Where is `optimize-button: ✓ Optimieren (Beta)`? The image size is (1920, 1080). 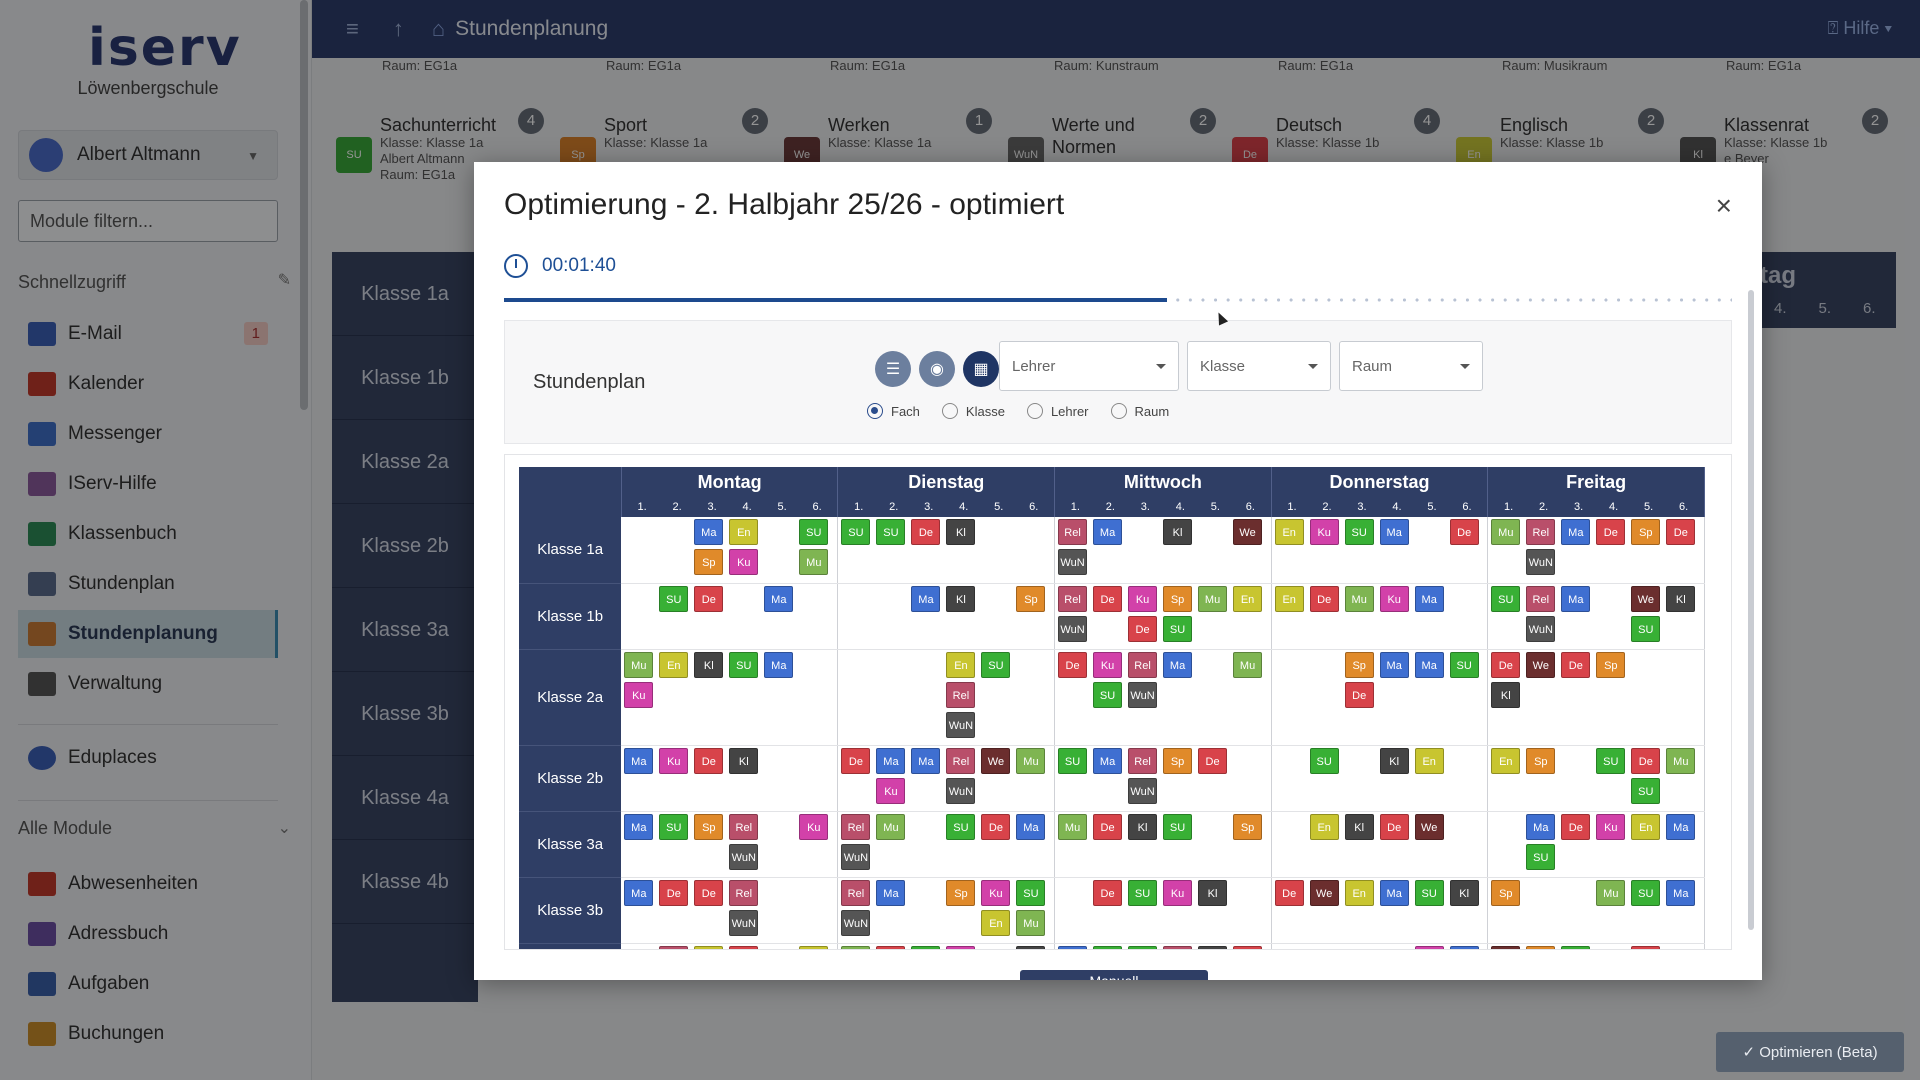 optimize-button: ✓ Optimieren (Beta) is located at coordinates (1810, 1052).